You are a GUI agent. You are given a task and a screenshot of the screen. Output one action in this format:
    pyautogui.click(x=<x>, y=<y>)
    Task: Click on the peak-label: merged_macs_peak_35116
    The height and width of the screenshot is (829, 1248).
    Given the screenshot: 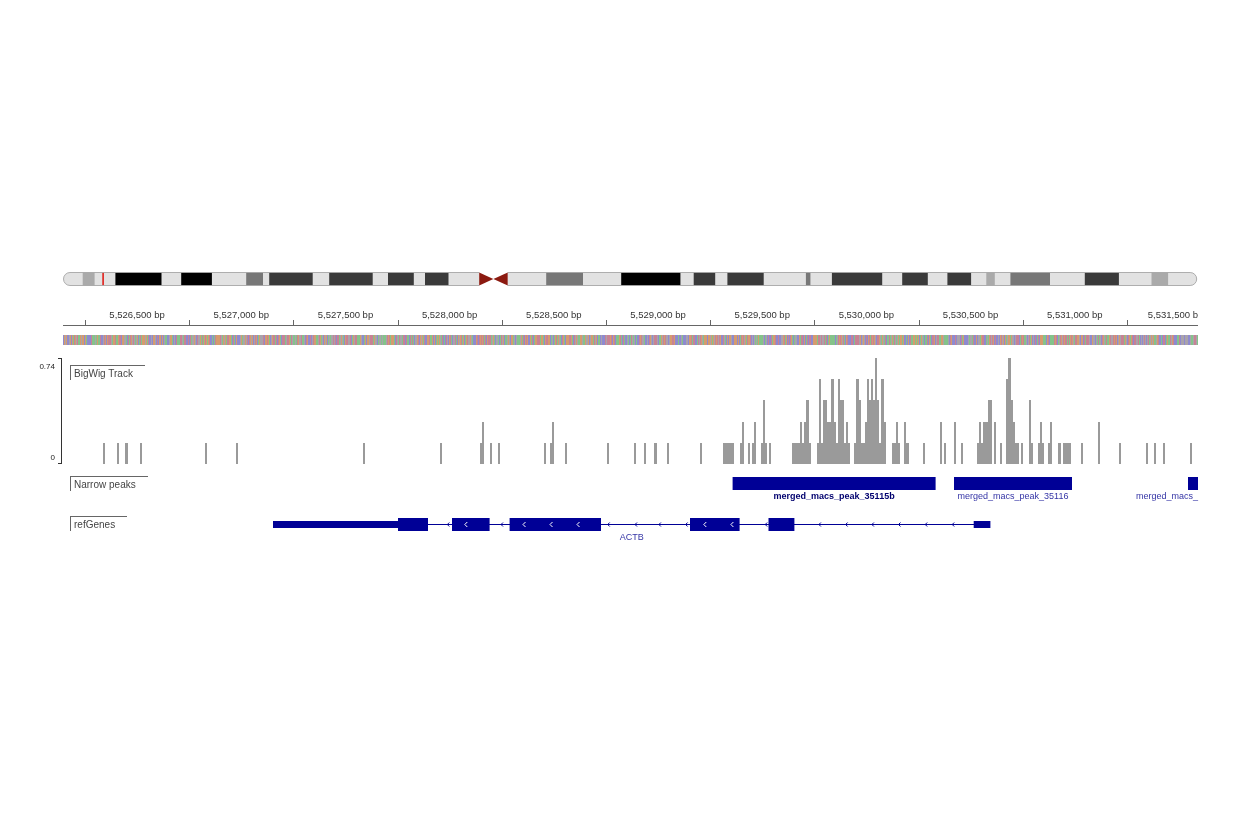 What is the action you would take?
    pyautogui.click(x=1013, y=496)
    